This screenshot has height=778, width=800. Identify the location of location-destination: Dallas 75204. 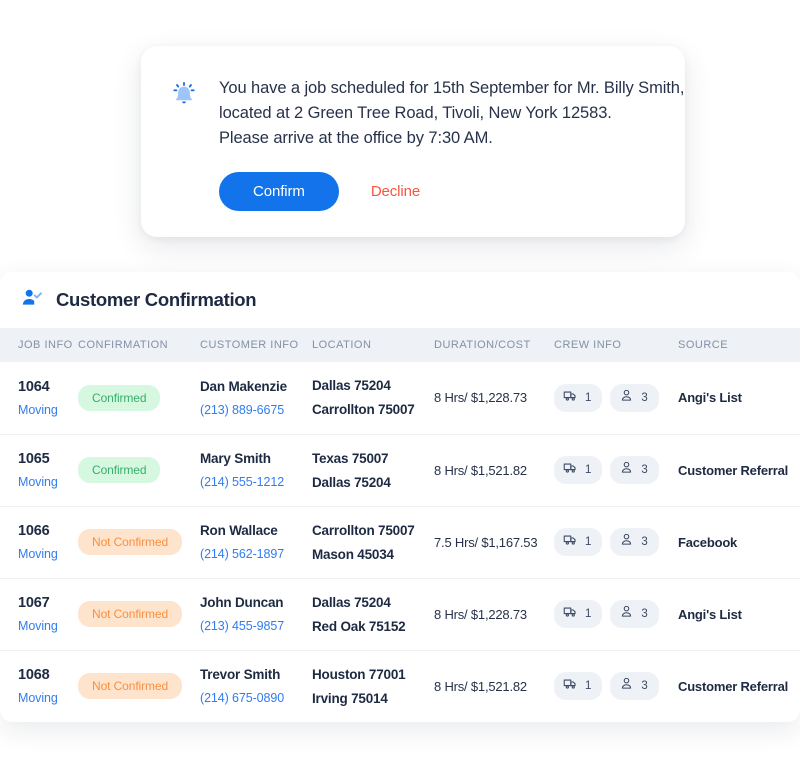
(351, 482).